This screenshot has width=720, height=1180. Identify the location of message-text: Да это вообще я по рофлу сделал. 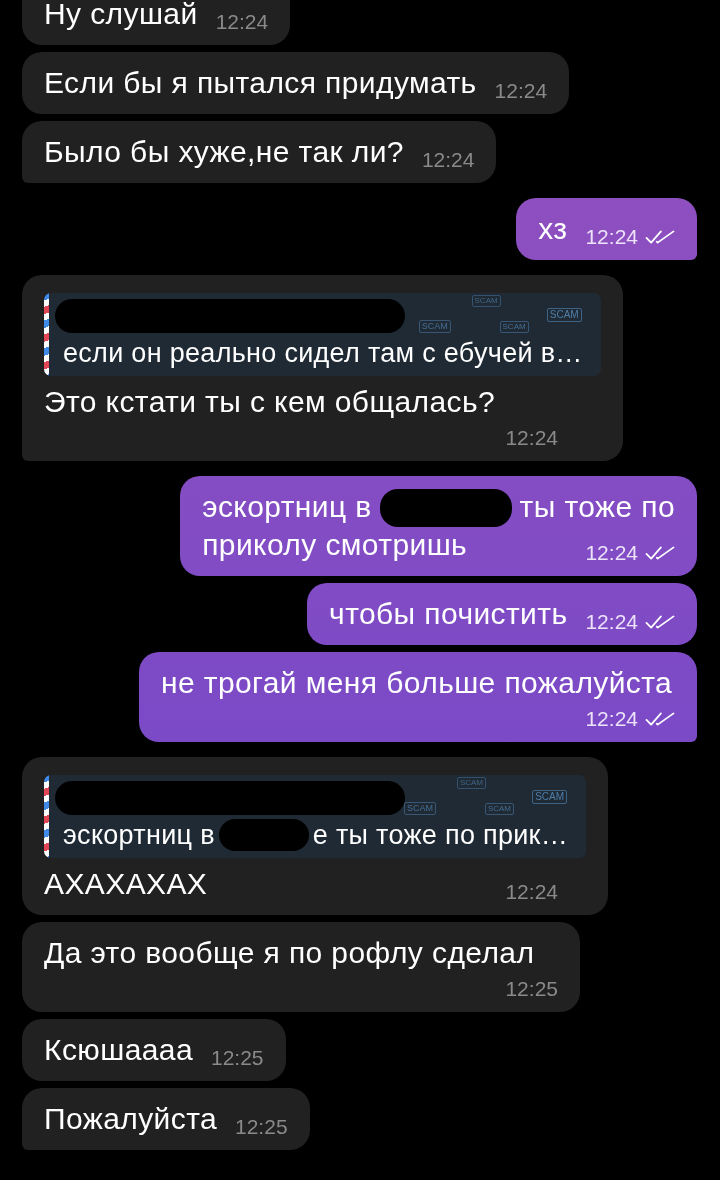
(289, 952).